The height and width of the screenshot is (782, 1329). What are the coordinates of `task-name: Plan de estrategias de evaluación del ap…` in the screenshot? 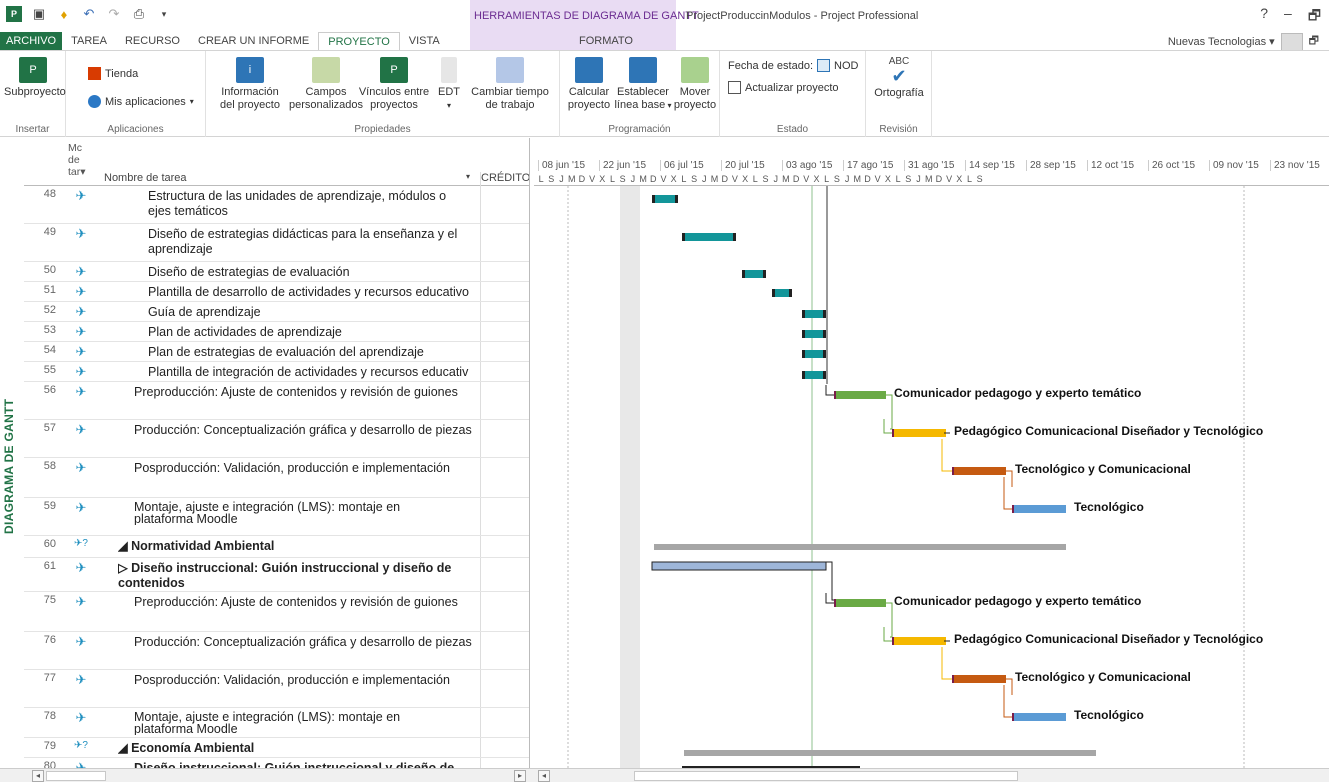 It's located at (312, 352).